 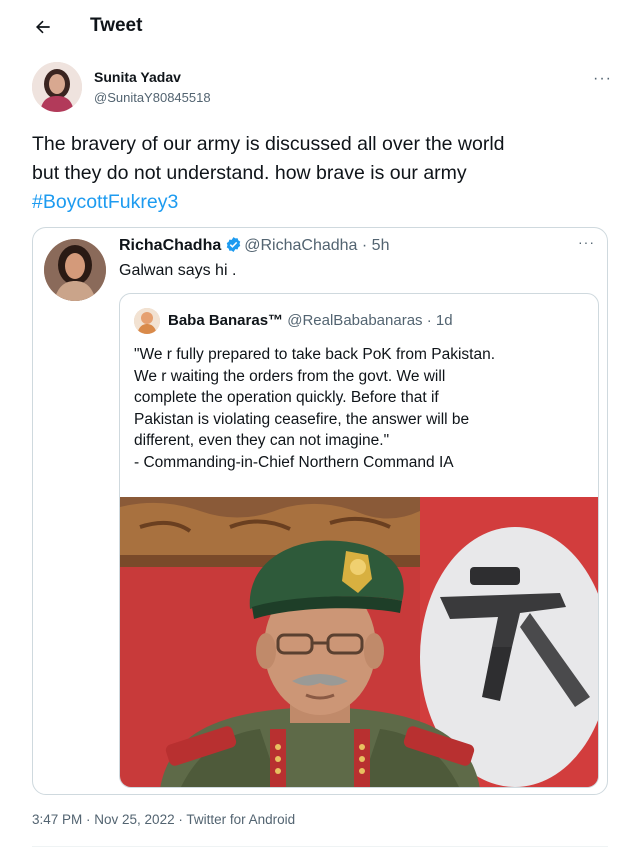 What do you see at coordinates (354, 320) in the screenshot?
I see `inner-quote-author-handle: @RealBababanaras` at bounding box center [354, 320].